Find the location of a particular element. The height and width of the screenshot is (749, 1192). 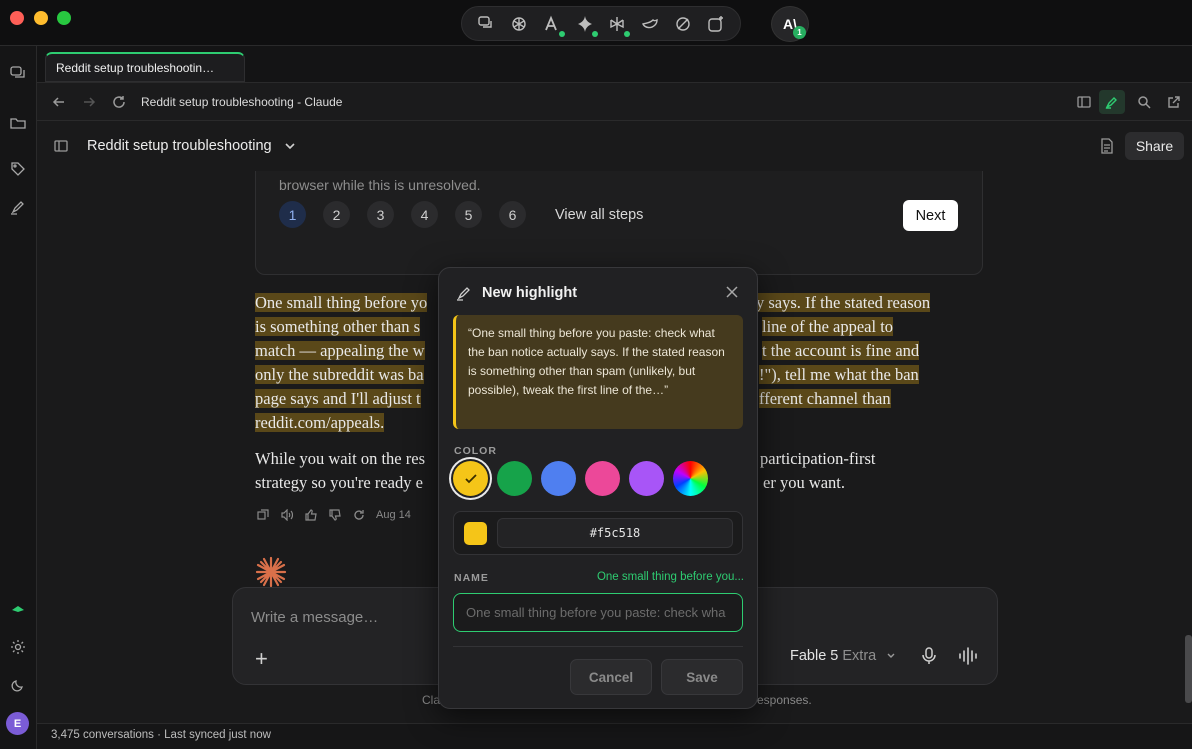

title-bar: A\ 1 is located at coordinates (596, 23).